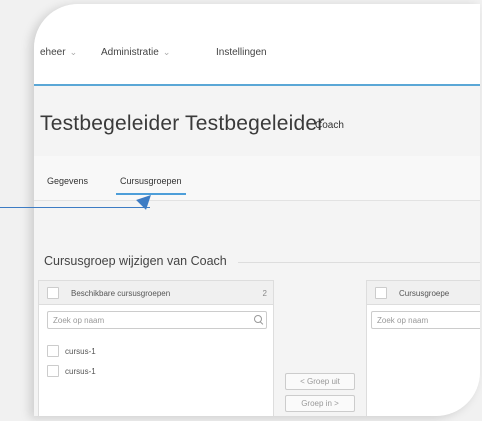  What do you see at coordinates (264, 293) in the screenshot?
I see `count-badge: 2` at bounding box center [264, 293].